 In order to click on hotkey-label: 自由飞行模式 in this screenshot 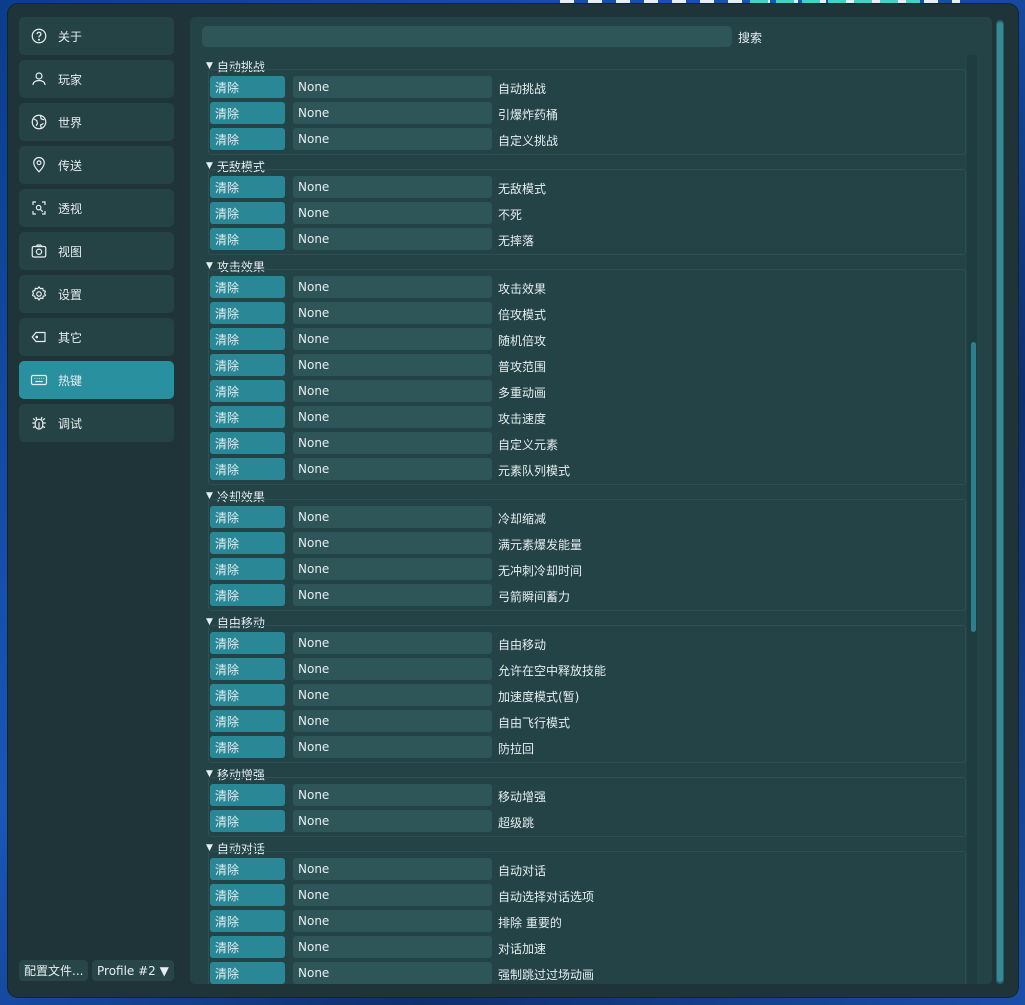, I will do `click(534, 723)`.